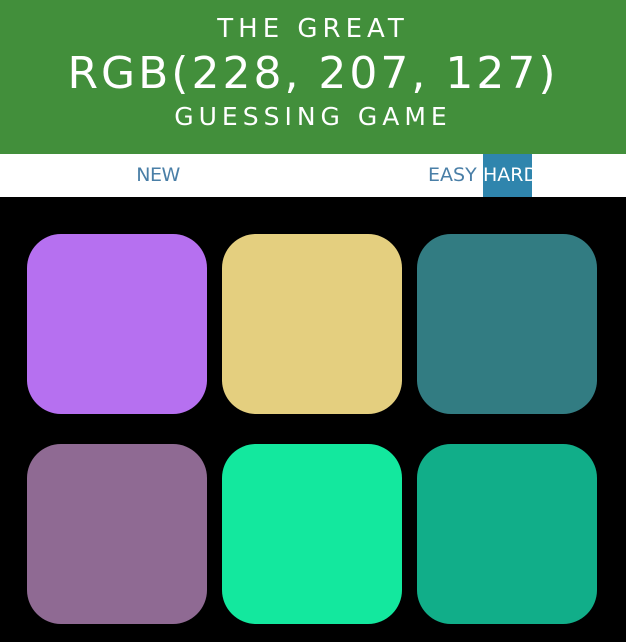 Image resolution: width=626 pixels, height=642 pixels. Describe the element at coordinates (313, 191) in the screenshot. I see `control-stripe: NEW COLORS EASY HARD` at that location.